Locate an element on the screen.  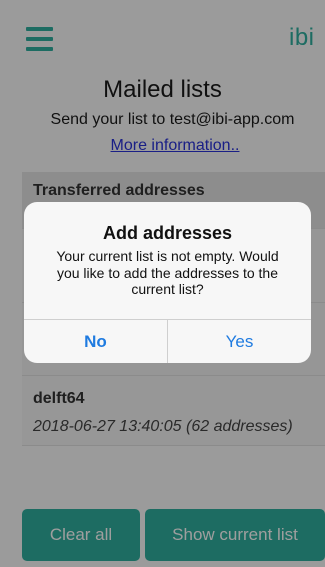
dialog-title: Add addresses is located at coordinates (167, 233).